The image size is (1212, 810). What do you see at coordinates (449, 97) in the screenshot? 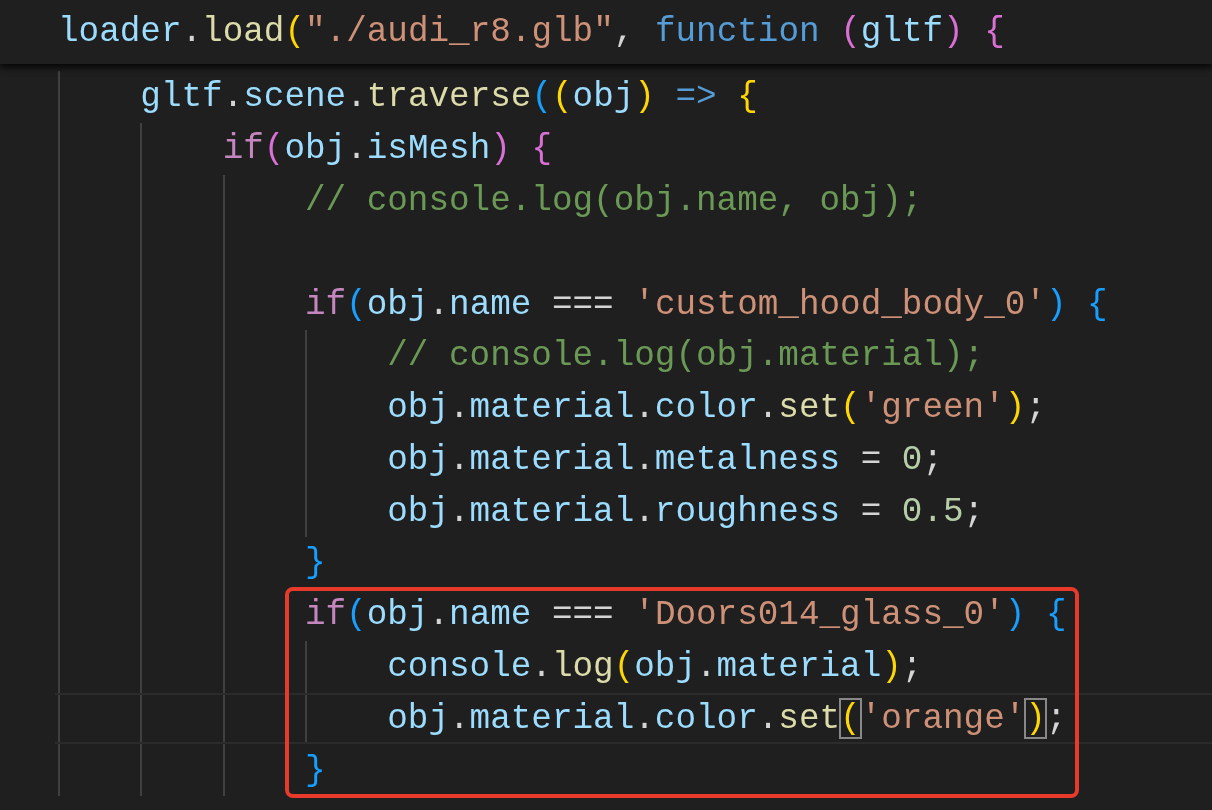
I see `code-line: gltf.scene.traverse((obj) => {` at bounding box center [449, 97].